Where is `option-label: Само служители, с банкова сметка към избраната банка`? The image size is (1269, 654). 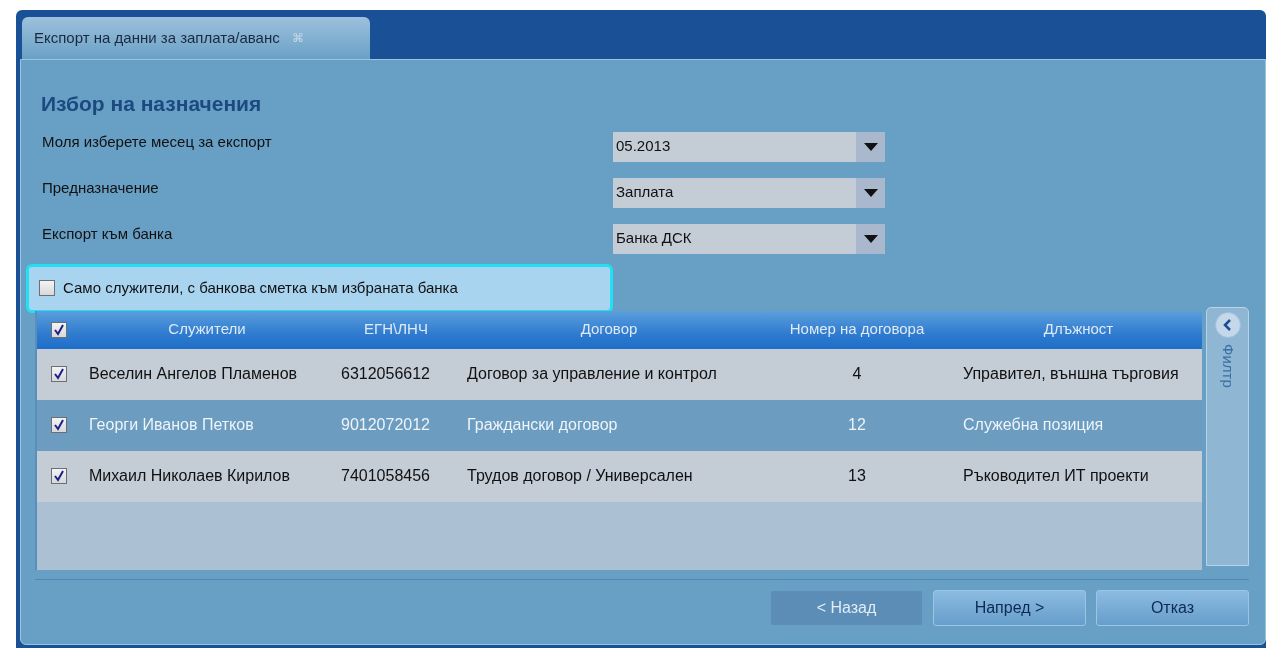
option-label: Само служители, с банкова сметка към избраната банка is located at coordinates (260, 287).